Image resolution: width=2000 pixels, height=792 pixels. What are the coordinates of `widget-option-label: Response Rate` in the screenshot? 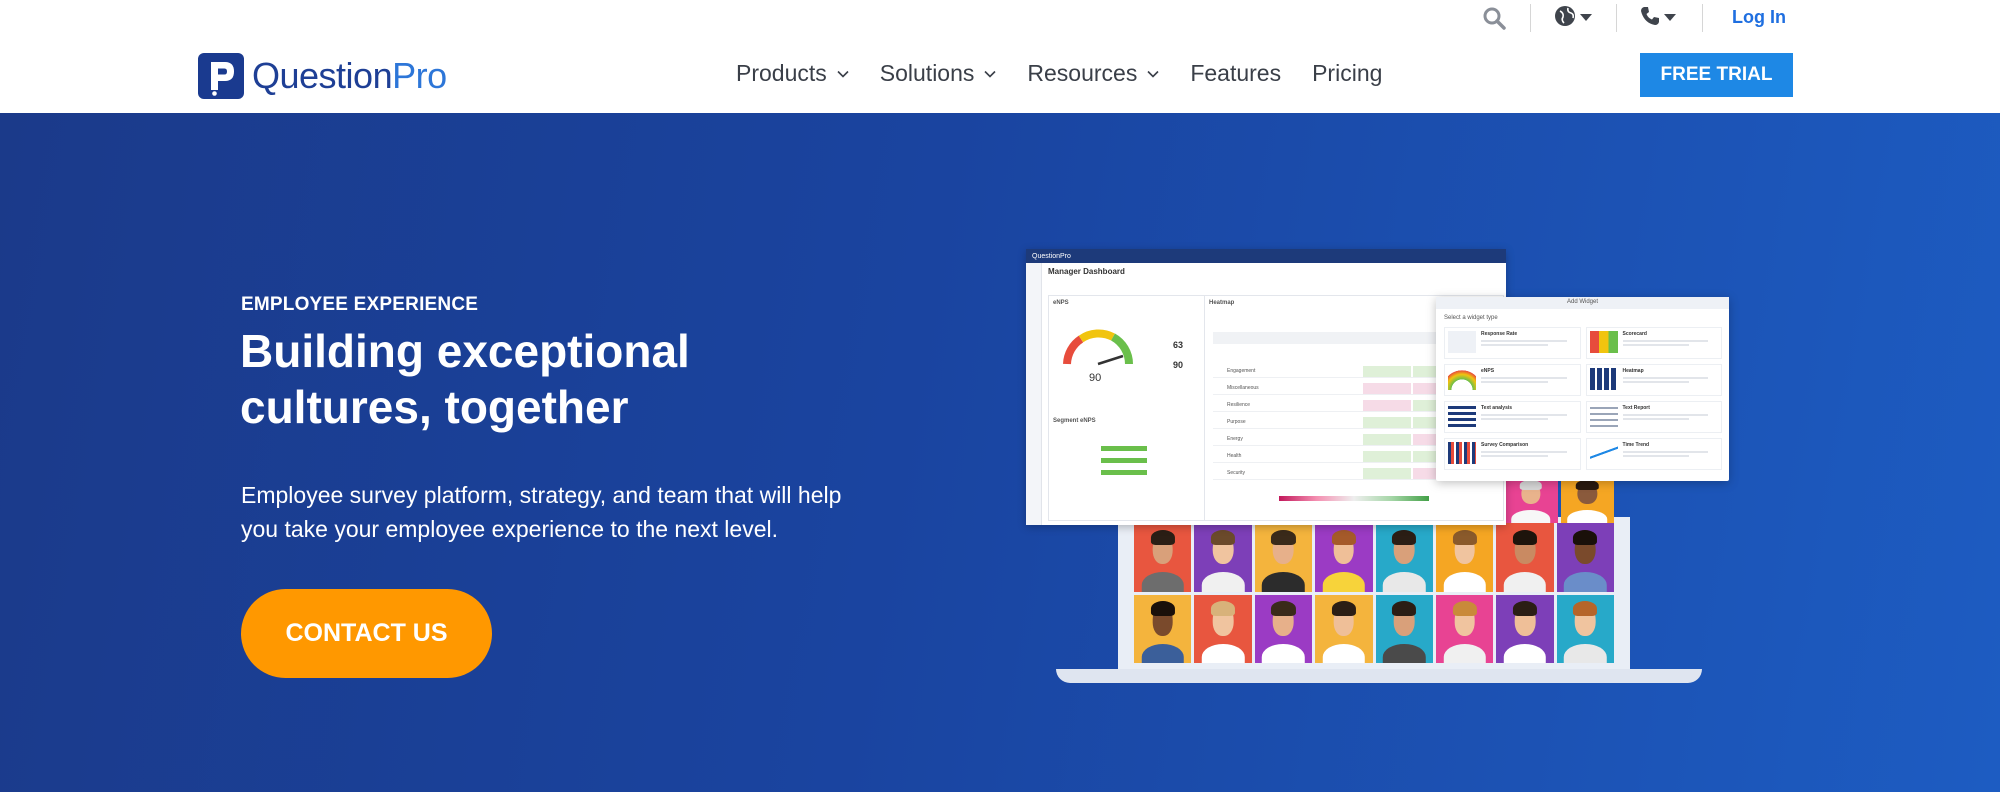 It's located at (1499, 334).